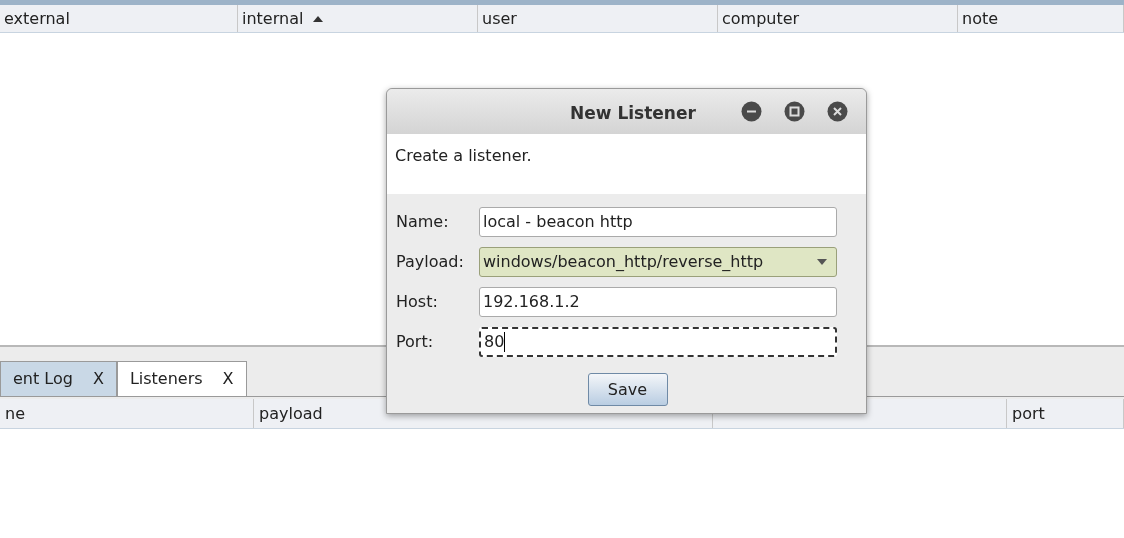 The height and width of the screenshot is (538, 1124). What do you see at coordinates (181, 378) in the screenshot?
I see `tab: Listeners X` at bounding box center [181, 378].